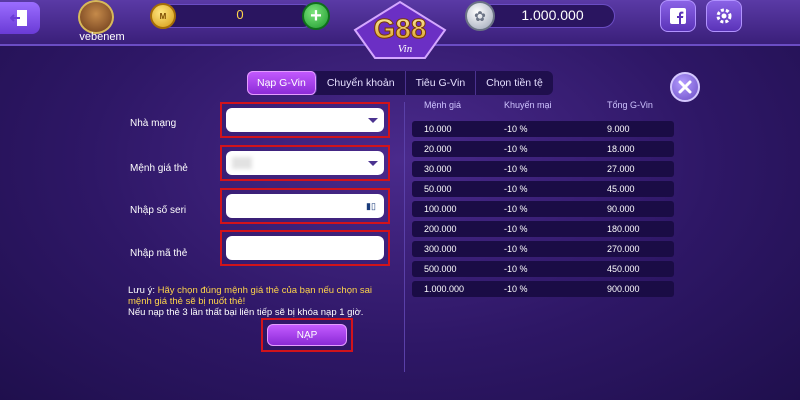 This screenshot has height=400, width=800. What do you see at coordinates (159, 168) in the screenshot?
I see `denomination-label: Mệnh giá thẻ` at bounding box center [159, 168].